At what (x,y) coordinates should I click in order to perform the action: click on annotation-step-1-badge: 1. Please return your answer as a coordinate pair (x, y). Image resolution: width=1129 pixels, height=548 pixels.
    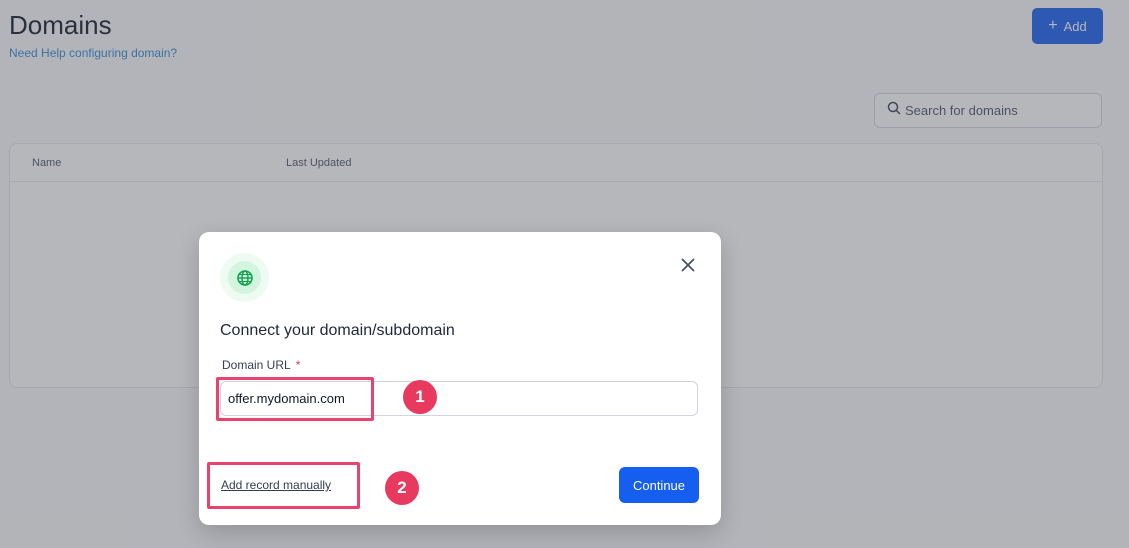
    Looking at the image, I should click on (420, 397).